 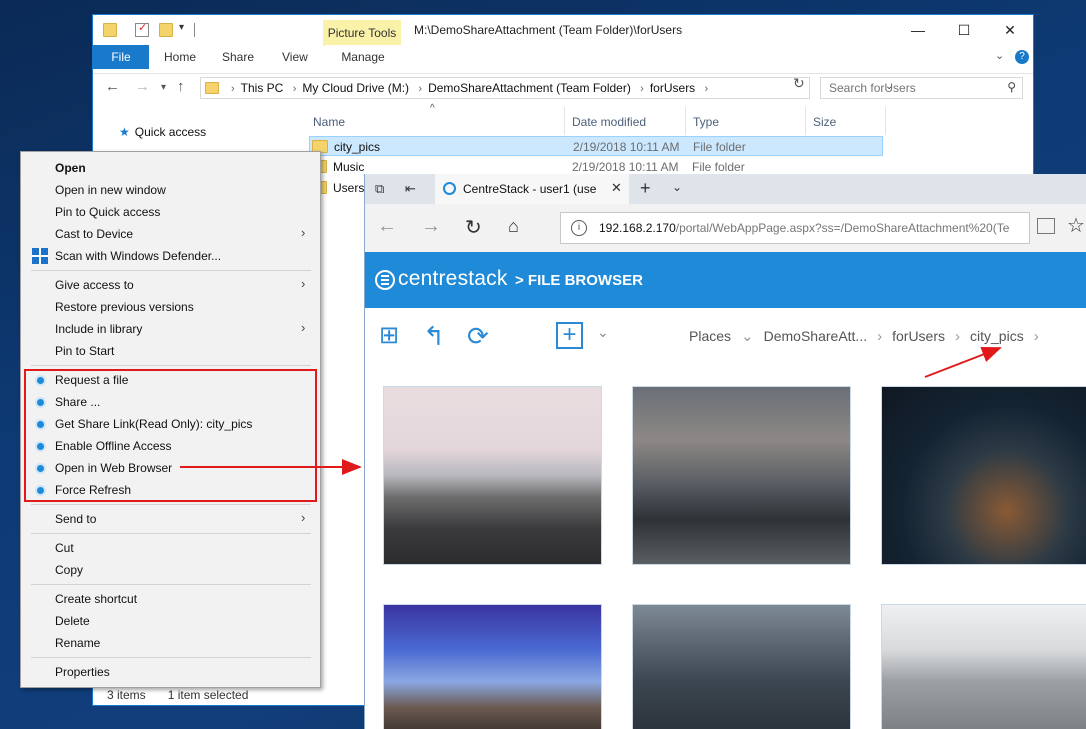 I want to click on menu-item-give-access: Give access to, so click(x=94, y=285).